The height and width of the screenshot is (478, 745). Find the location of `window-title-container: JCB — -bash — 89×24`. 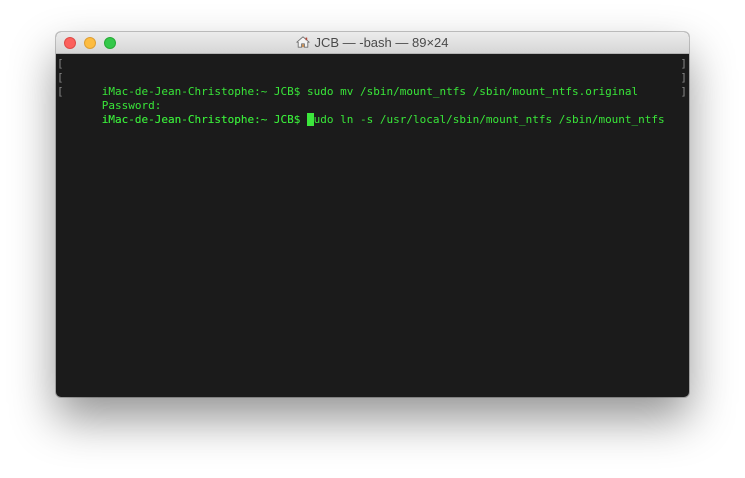

window-title-container: JCB — -bash — 89×24 is located at coordinates (372, 43).